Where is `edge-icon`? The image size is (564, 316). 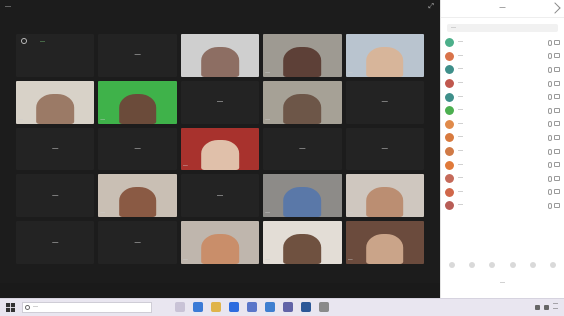 edge-icon is located at coordinates (198, 307).